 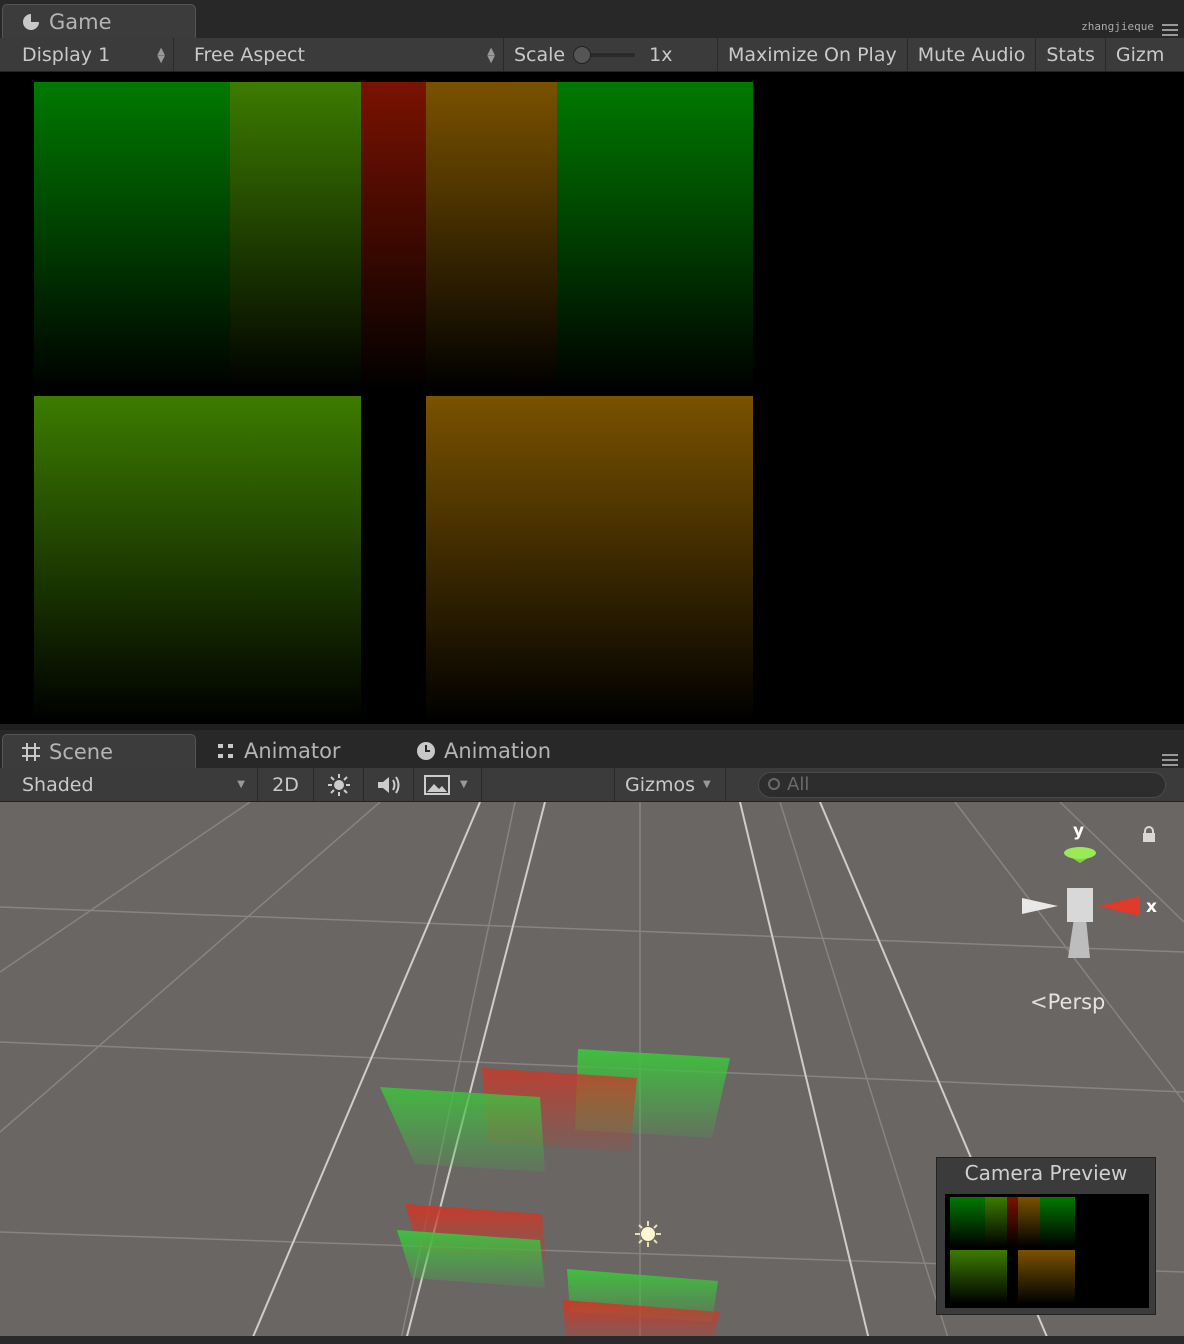 What do you see at coordinates (31, 751) in the screenshot?
I see `grid-icon` at bounding box center [31, 751].